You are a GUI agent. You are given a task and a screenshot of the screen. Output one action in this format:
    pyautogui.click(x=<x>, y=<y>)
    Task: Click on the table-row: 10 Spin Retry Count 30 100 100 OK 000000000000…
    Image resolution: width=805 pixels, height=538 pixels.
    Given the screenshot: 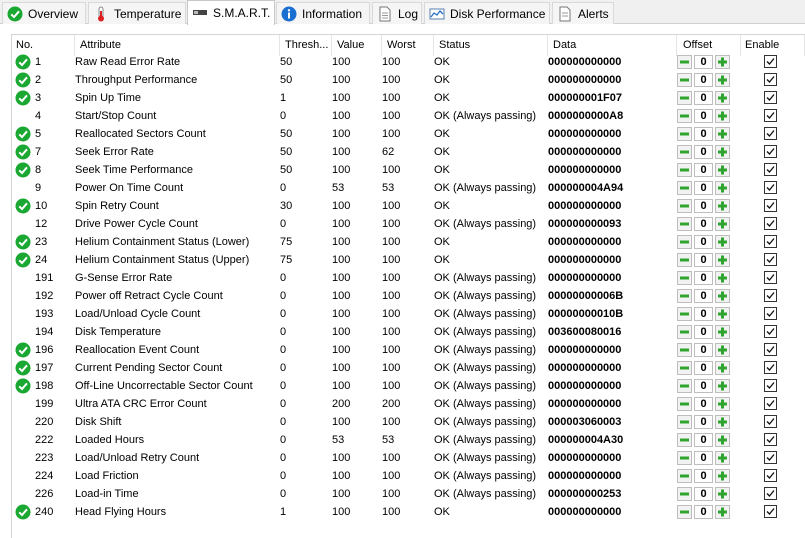 What is the action you would take?
    pyautogui.click(x=408, y=206)
    